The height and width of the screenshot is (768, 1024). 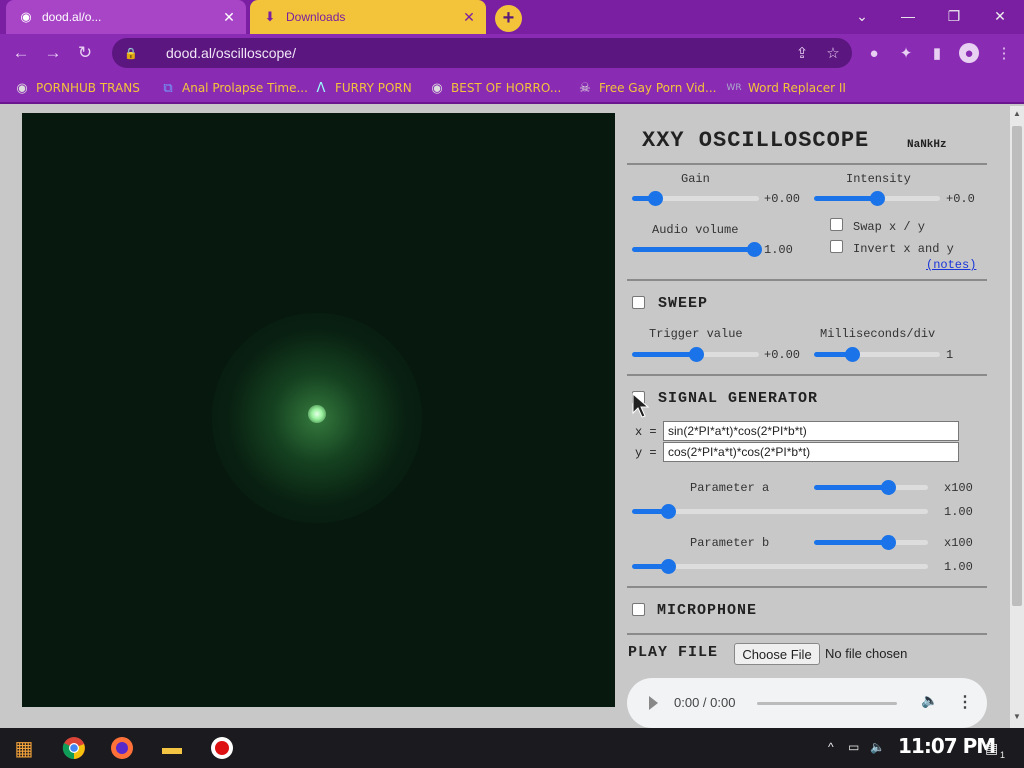 What do you see at coordinates (24, 748) in the screenshot?
I see `start-icon: ▦` at bounding box center [24, 748].